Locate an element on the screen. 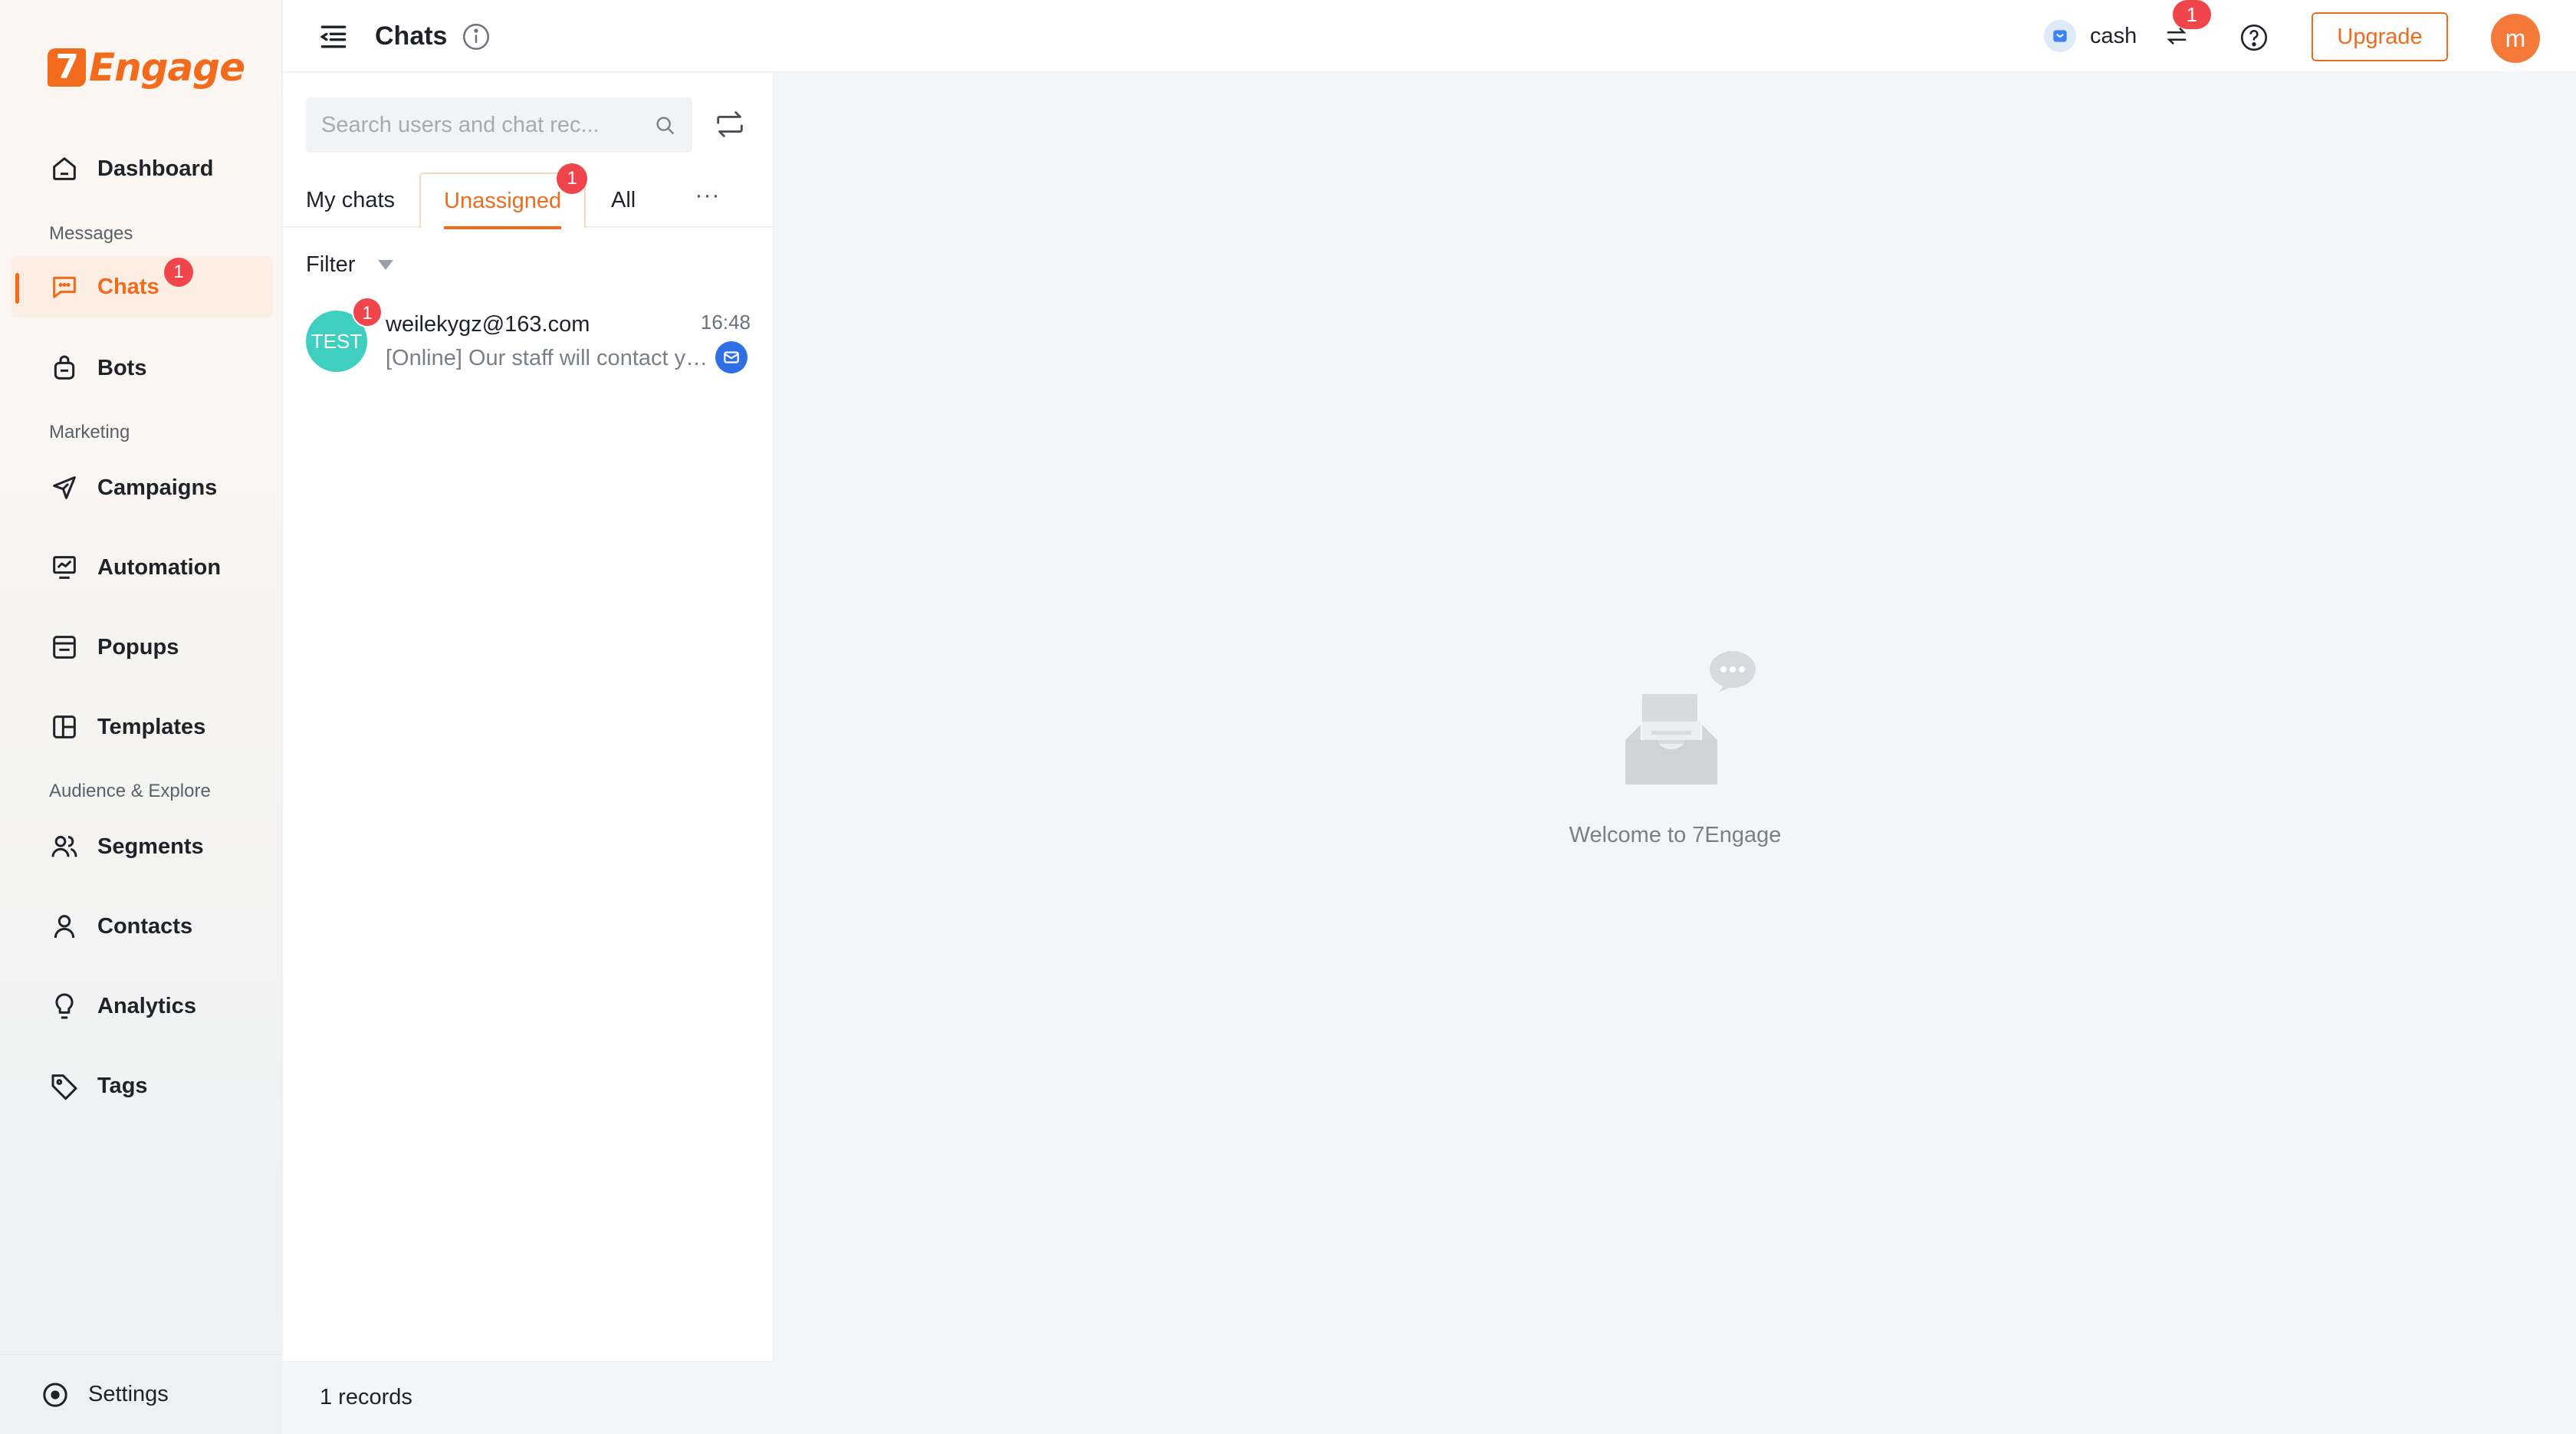  info-icon is located at coordinates (476, 37).